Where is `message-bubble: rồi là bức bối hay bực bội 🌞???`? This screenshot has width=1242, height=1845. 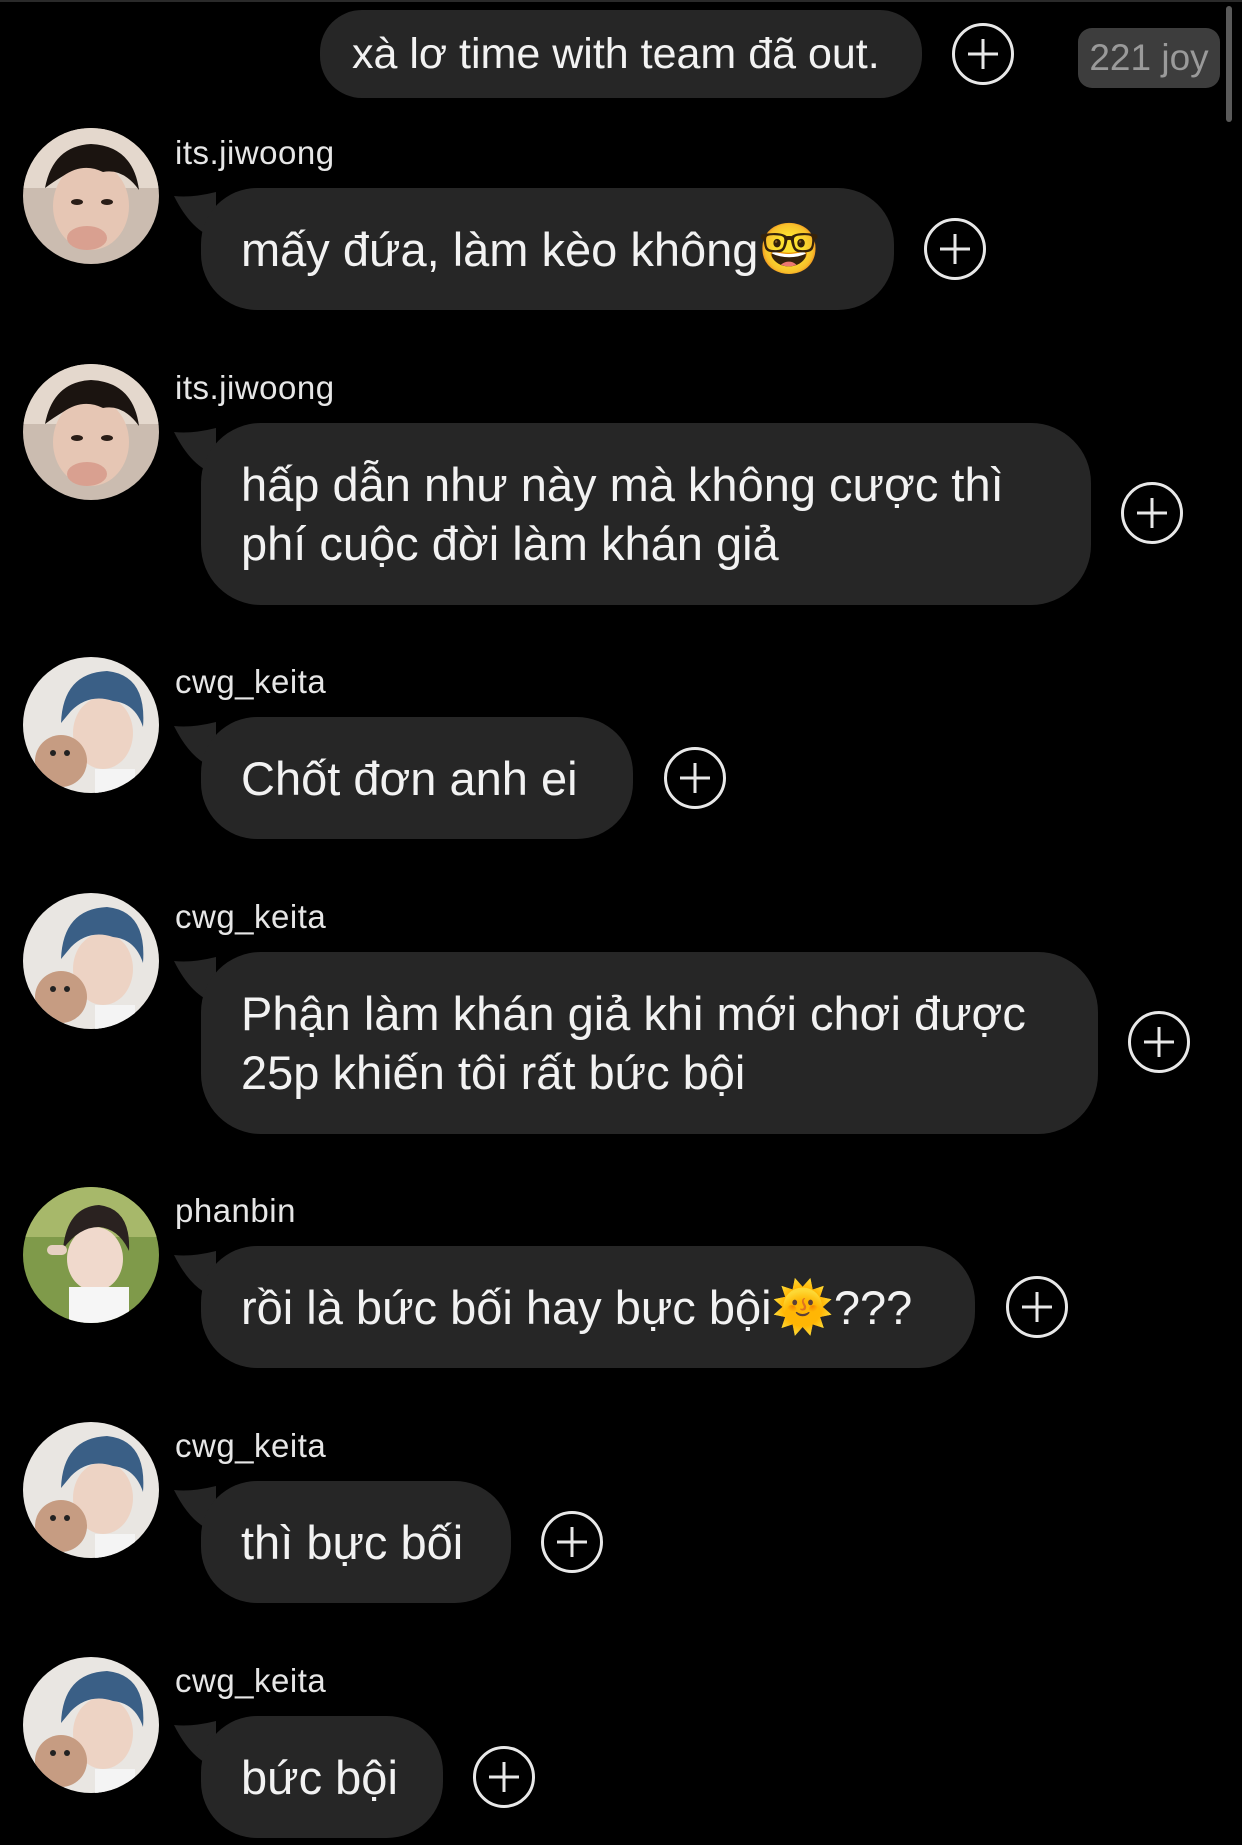 message-bubble: rồi là bức bối hay bực bội 🌞??? is located at coordinates (588, 1307).